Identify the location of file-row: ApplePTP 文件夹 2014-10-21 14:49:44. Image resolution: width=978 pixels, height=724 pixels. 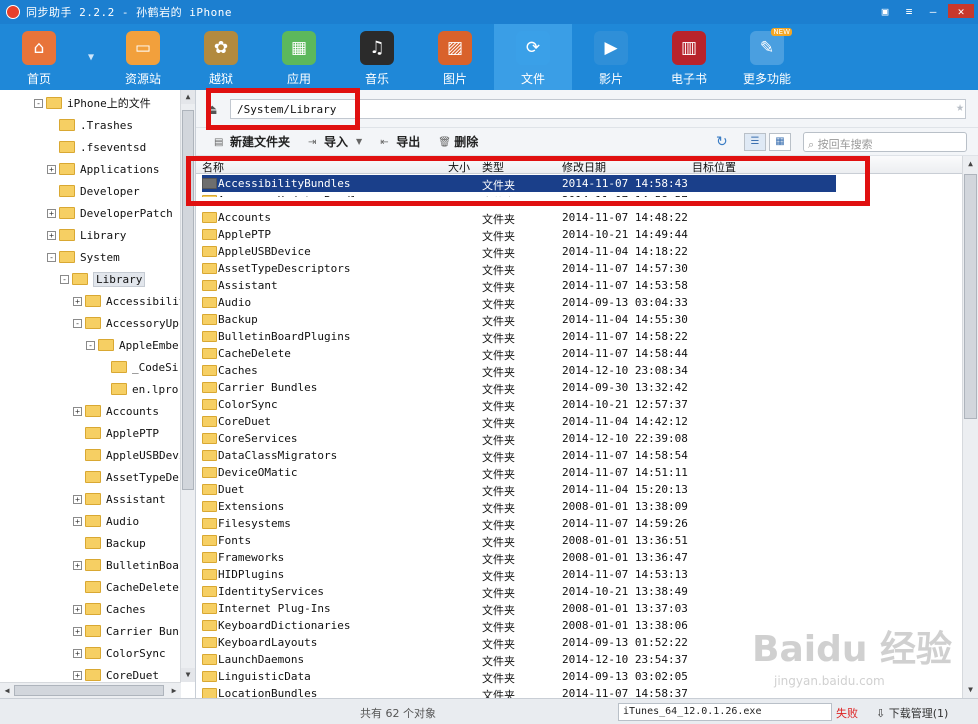
(579, 234).